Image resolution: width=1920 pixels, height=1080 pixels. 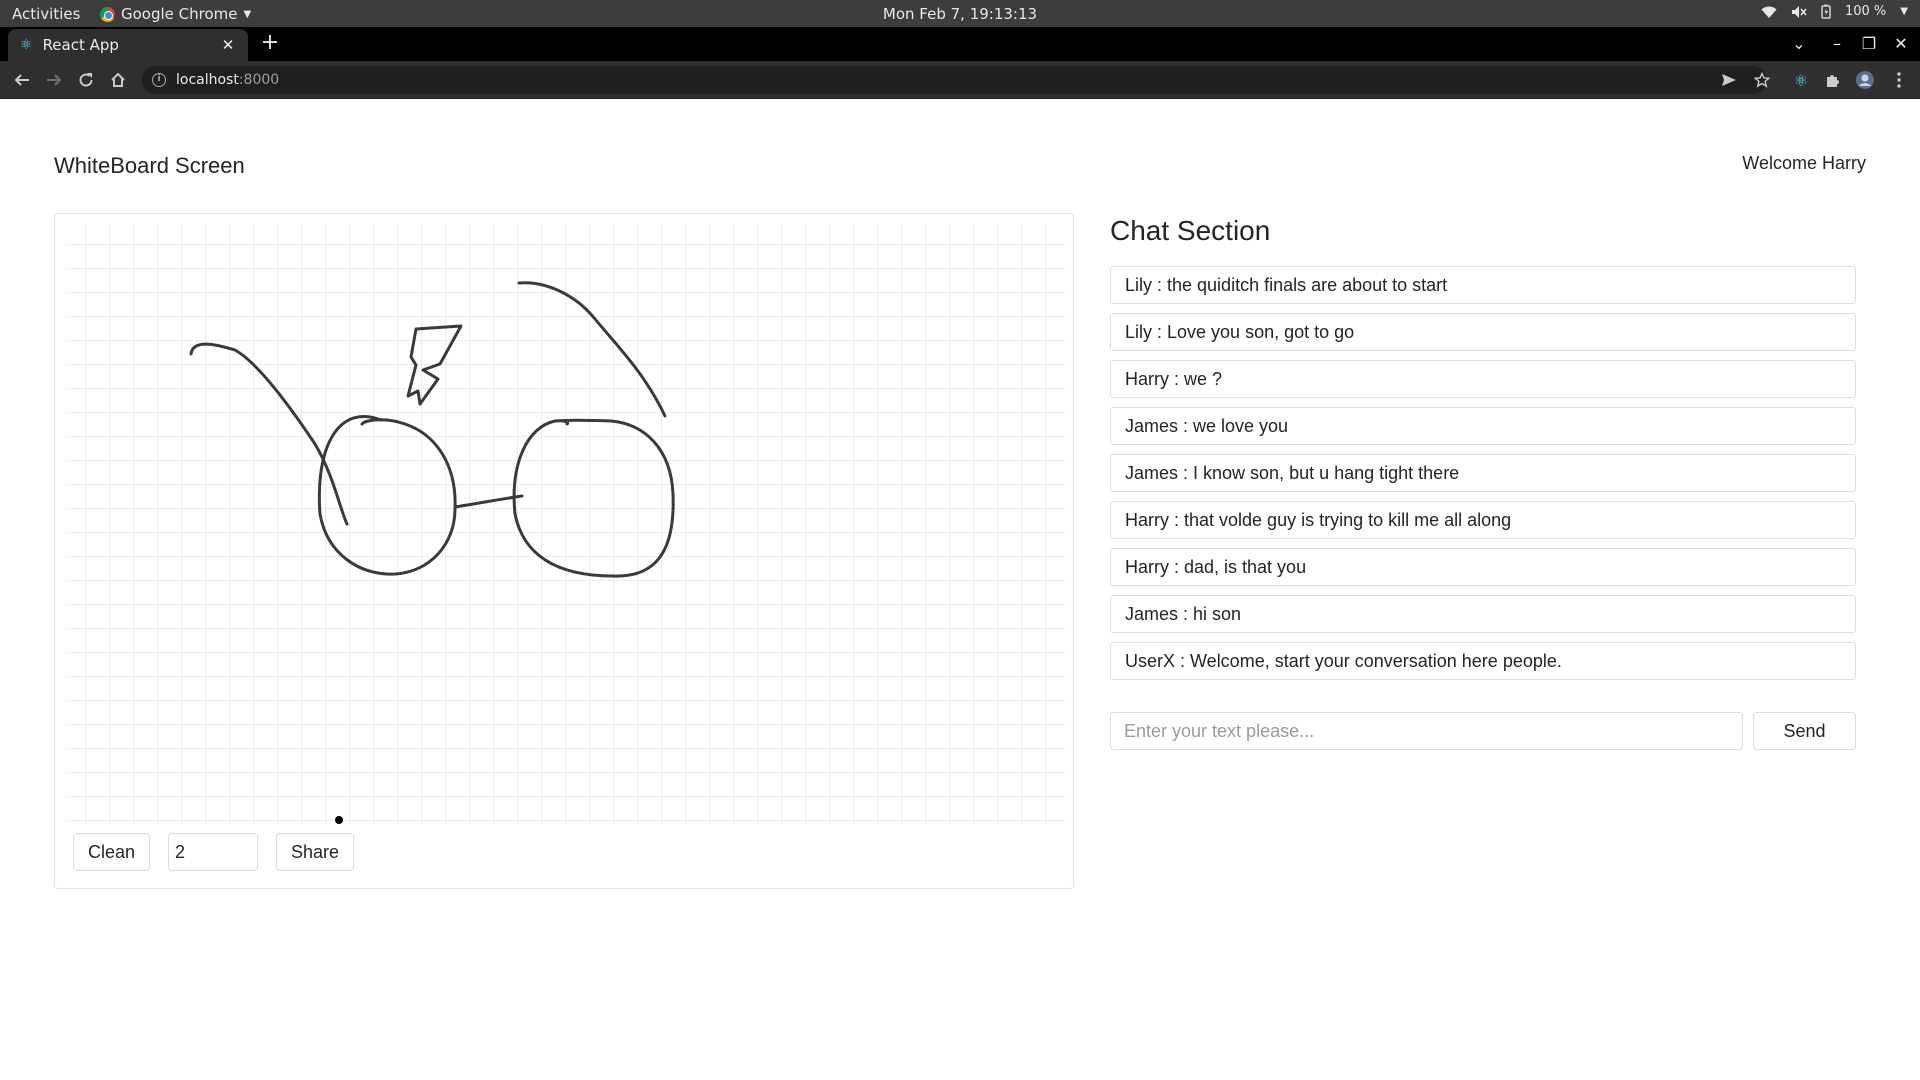 What do you see at coordinates (1804, 163) in the screenshot?
I see `welcome-text: Welcome Harry` at bounding box center [1804, 163].